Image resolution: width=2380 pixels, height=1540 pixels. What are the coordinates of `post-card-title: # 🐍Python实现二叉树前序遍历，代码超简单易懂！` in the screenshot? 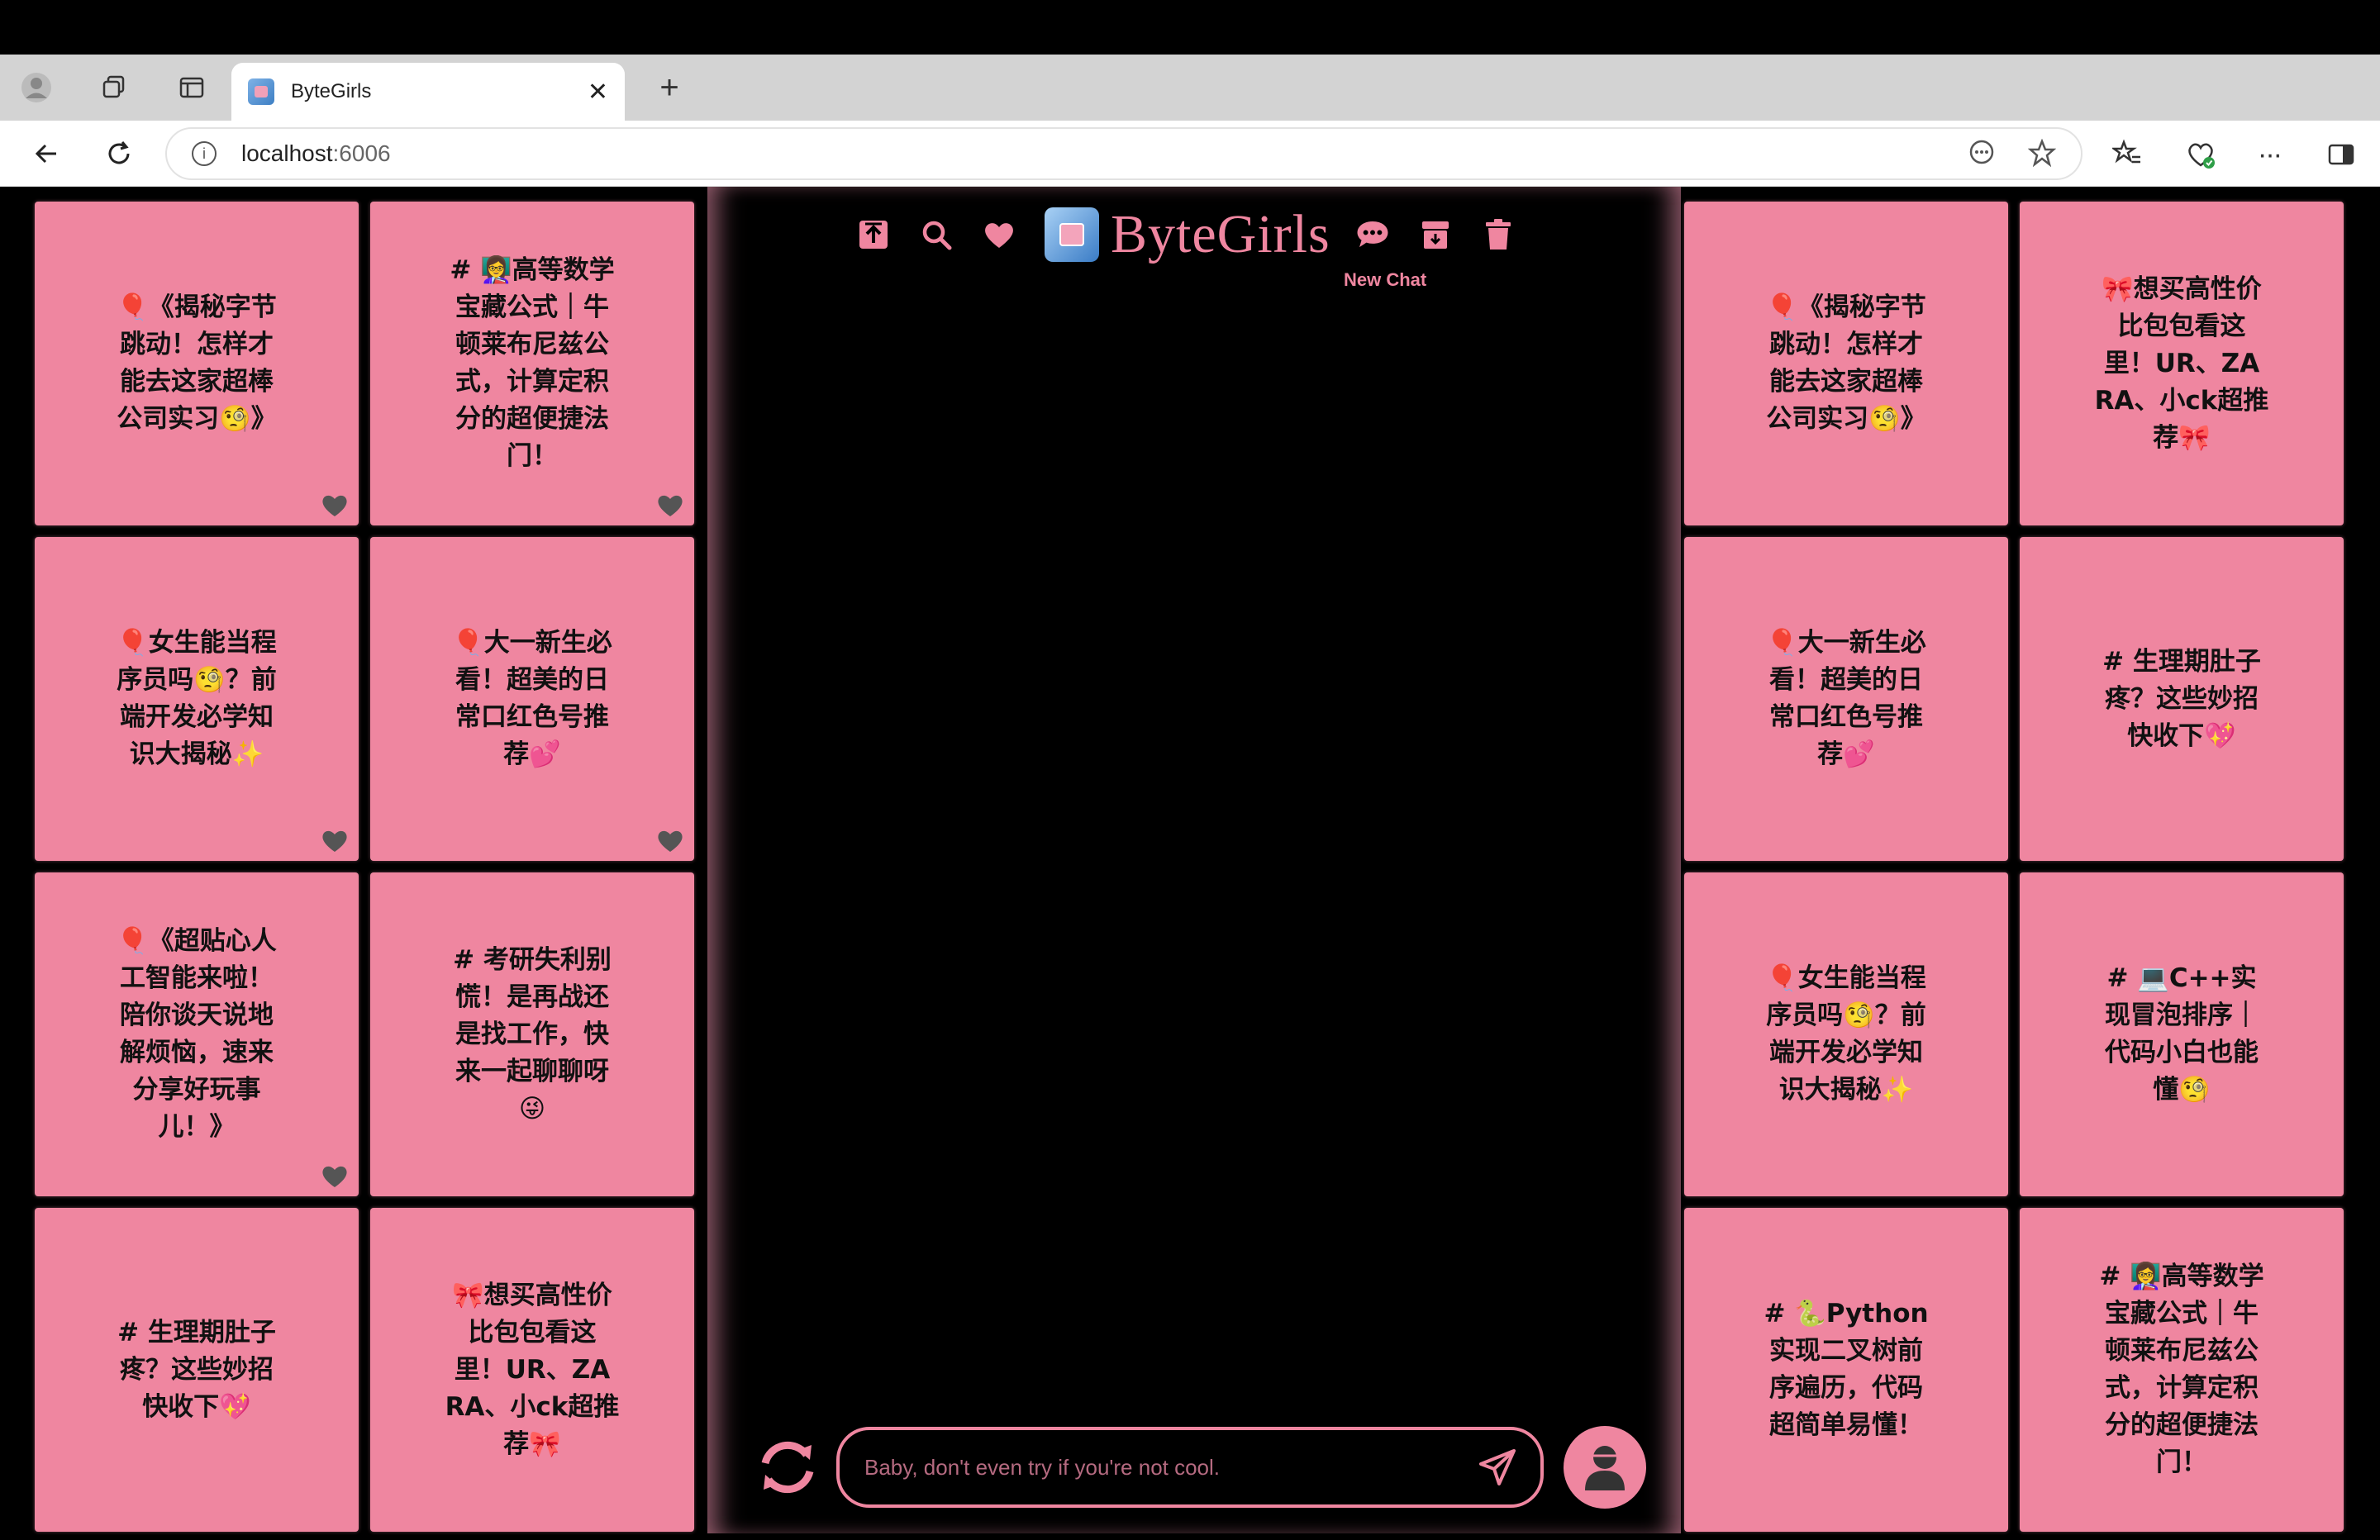 It's located at (1846, 1369).